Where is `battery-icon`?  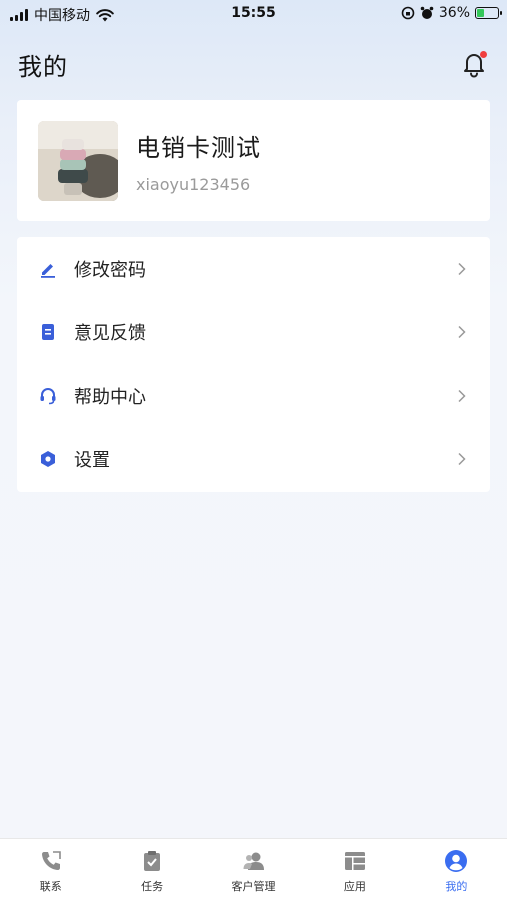
battery-icon is located at coordinates (488, 13).